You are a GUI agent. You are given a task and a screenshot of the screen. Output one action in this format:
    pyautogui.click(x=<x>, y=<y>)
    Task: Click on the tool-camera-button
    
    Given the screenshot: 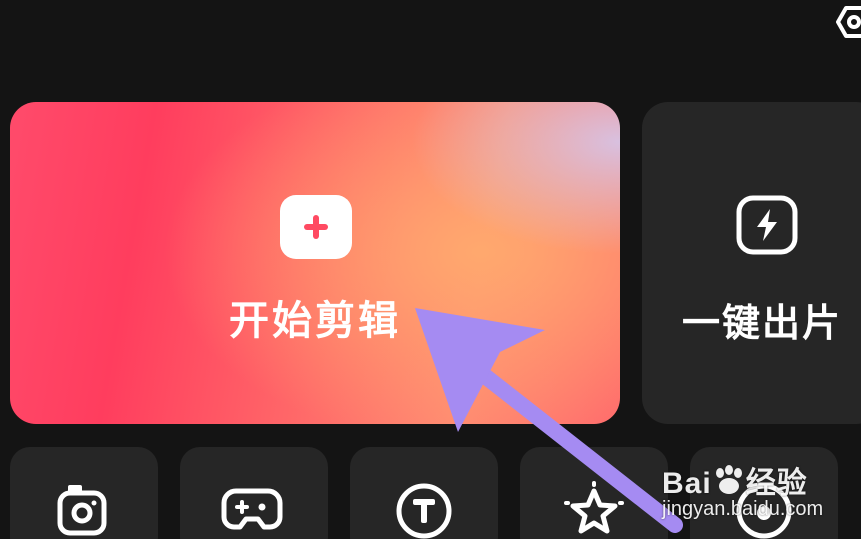 What is the action you would take?
    pyautogui.click(x=84, y=493)
    